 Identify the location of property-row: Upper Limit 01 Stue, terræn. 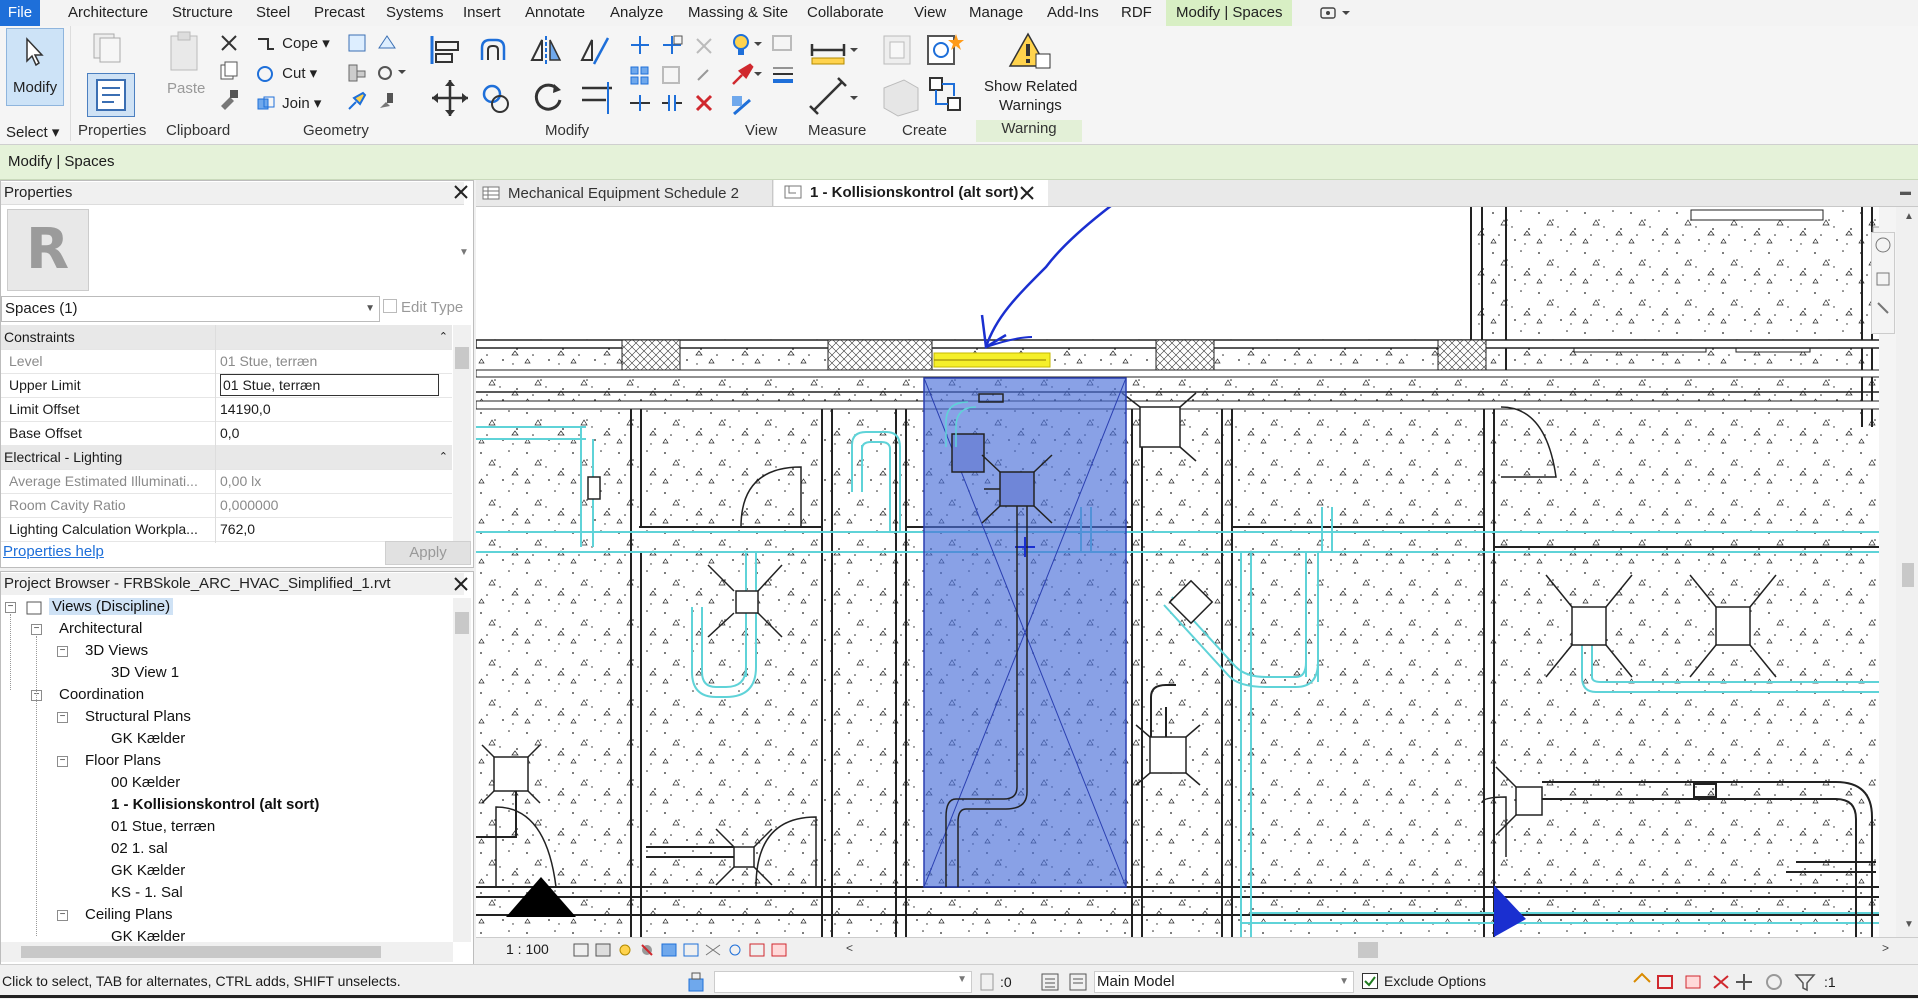
(226, 385).